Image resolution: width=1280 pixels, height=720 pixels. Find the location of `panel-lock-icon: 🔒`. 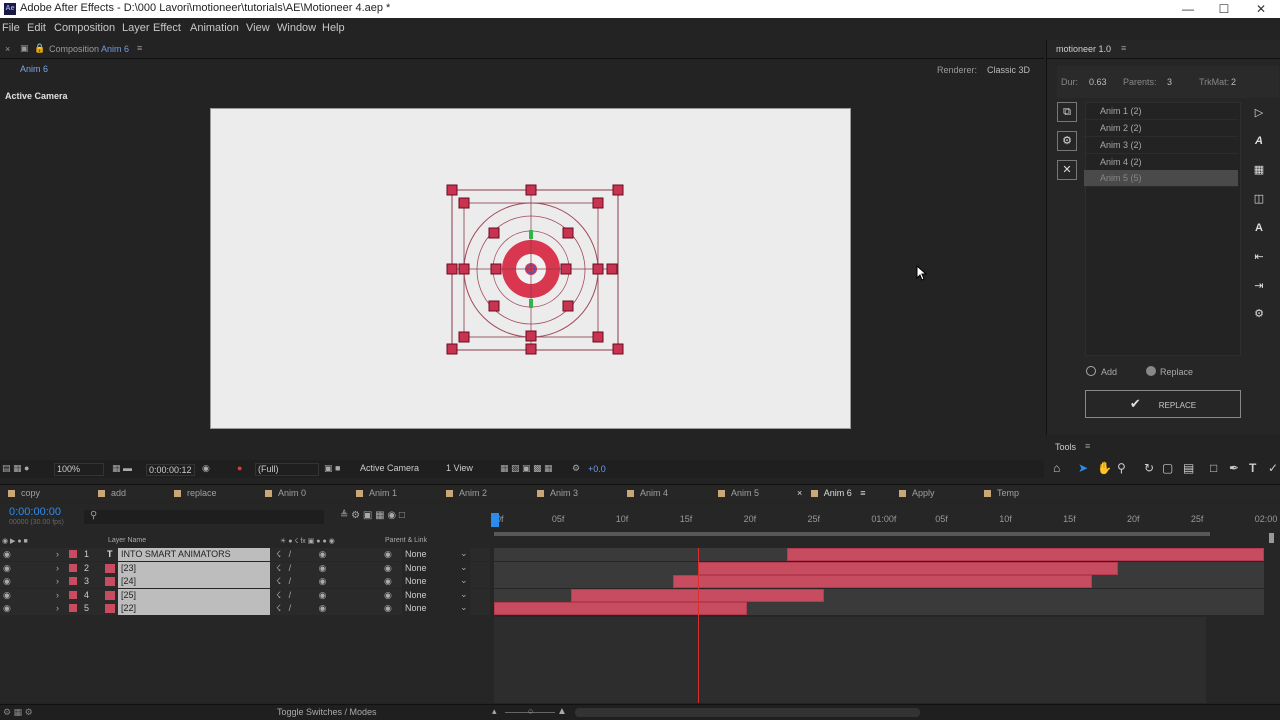

panel-lock-icon: 🔒 is located at coordinates (39, 48).